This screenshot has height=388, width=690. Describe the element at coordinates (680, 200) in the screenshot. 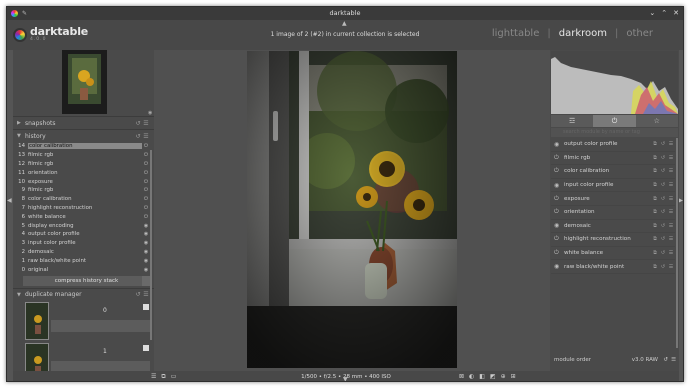

I see `right-panel-arrow-icon: ▶` at that location.